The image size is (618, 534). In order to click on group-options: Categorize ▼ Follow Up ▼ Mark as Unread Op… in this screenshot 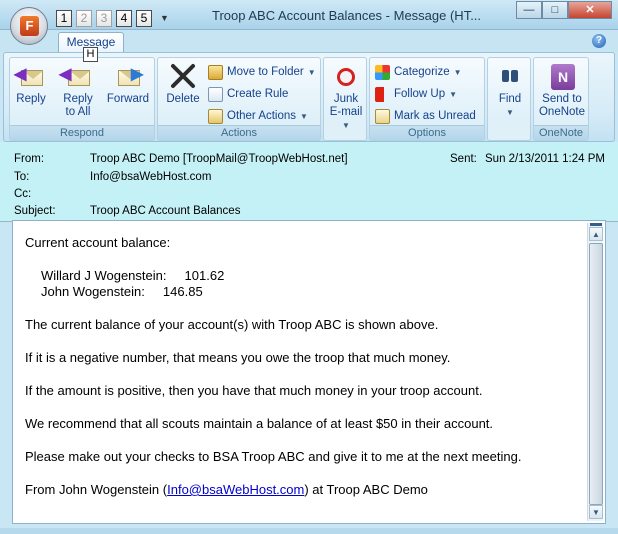, I will do `click(427, 99)`.